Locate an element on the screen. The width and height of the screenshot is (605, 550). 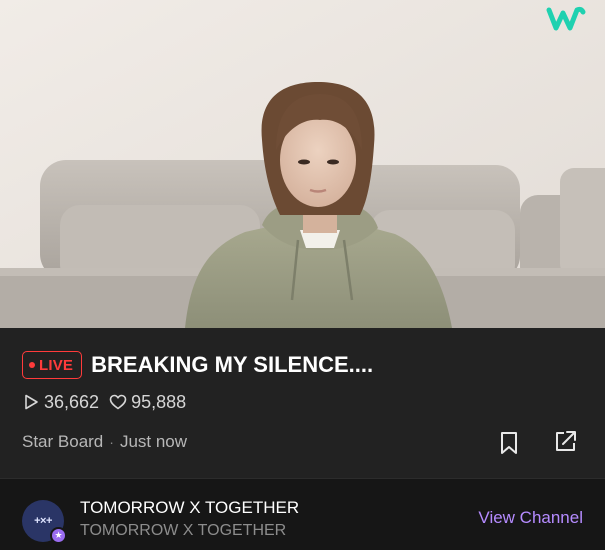
live-badge: LIVE is located at coordinates (52, 365).